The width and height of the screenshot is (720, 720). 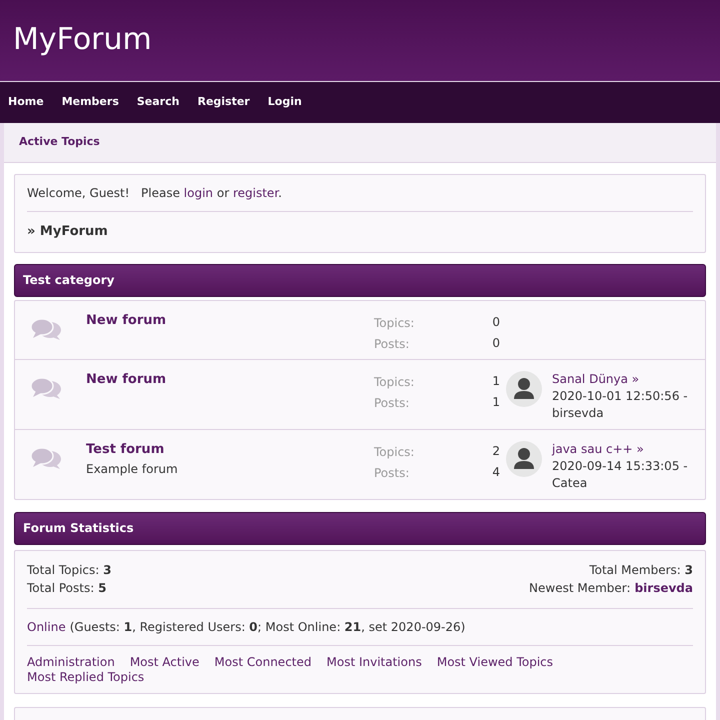 I want to click on posts-count: 0, so click(x=496, y=343).